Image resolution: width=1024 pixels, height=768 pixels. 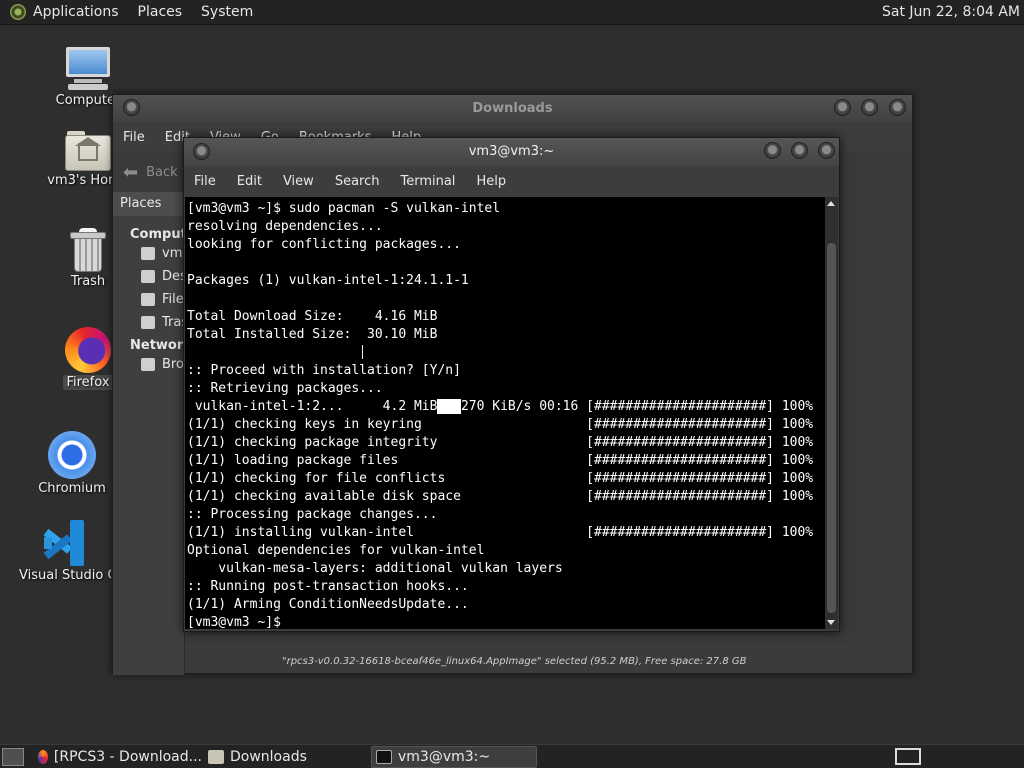 I want to click on selection-block, so click(x=449, y=406).